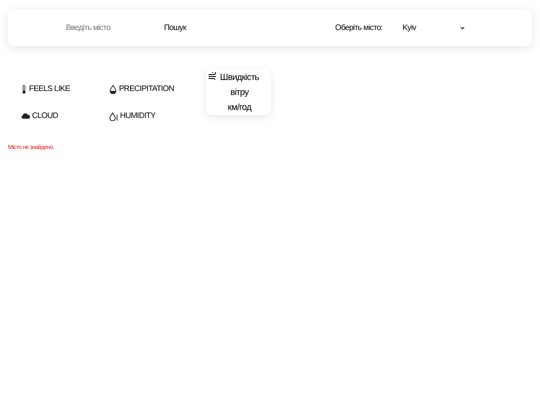 The image size is (540, 405). I want to click on search-field: Введіть місто, so click(110, 28).